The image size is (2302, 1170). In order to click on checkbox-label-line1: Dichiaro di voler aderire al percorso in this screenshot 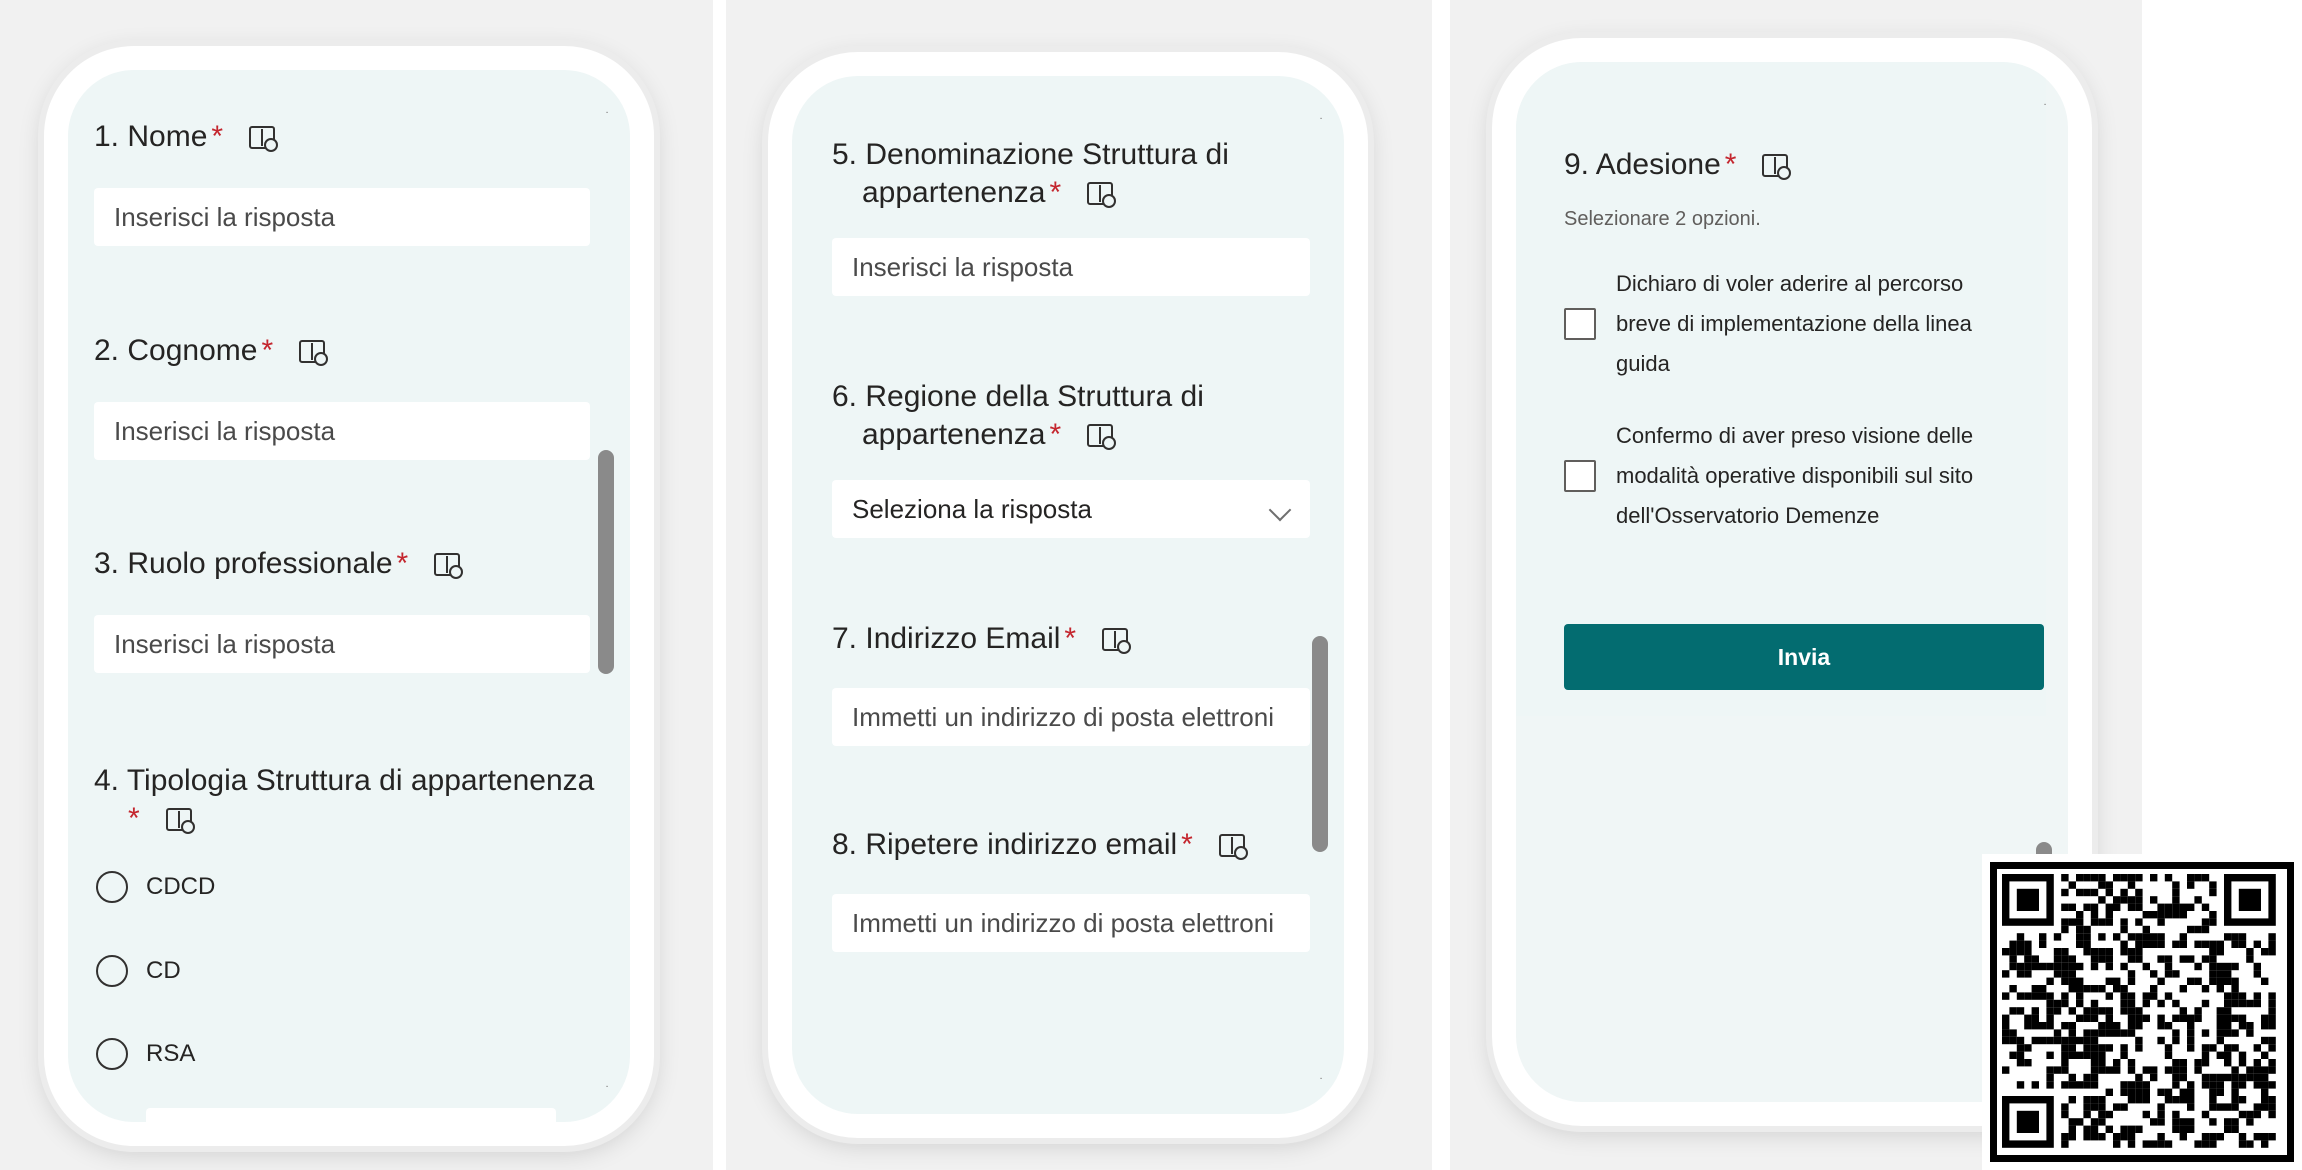, I will do `click(1790, 283)`.